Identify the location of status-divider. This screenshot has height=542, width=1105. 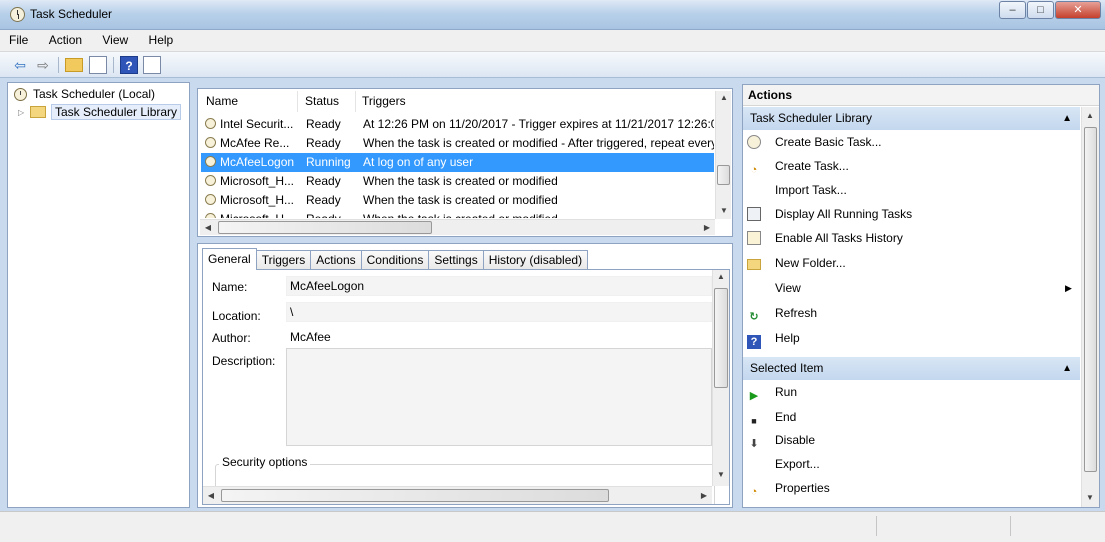
(876, 526).